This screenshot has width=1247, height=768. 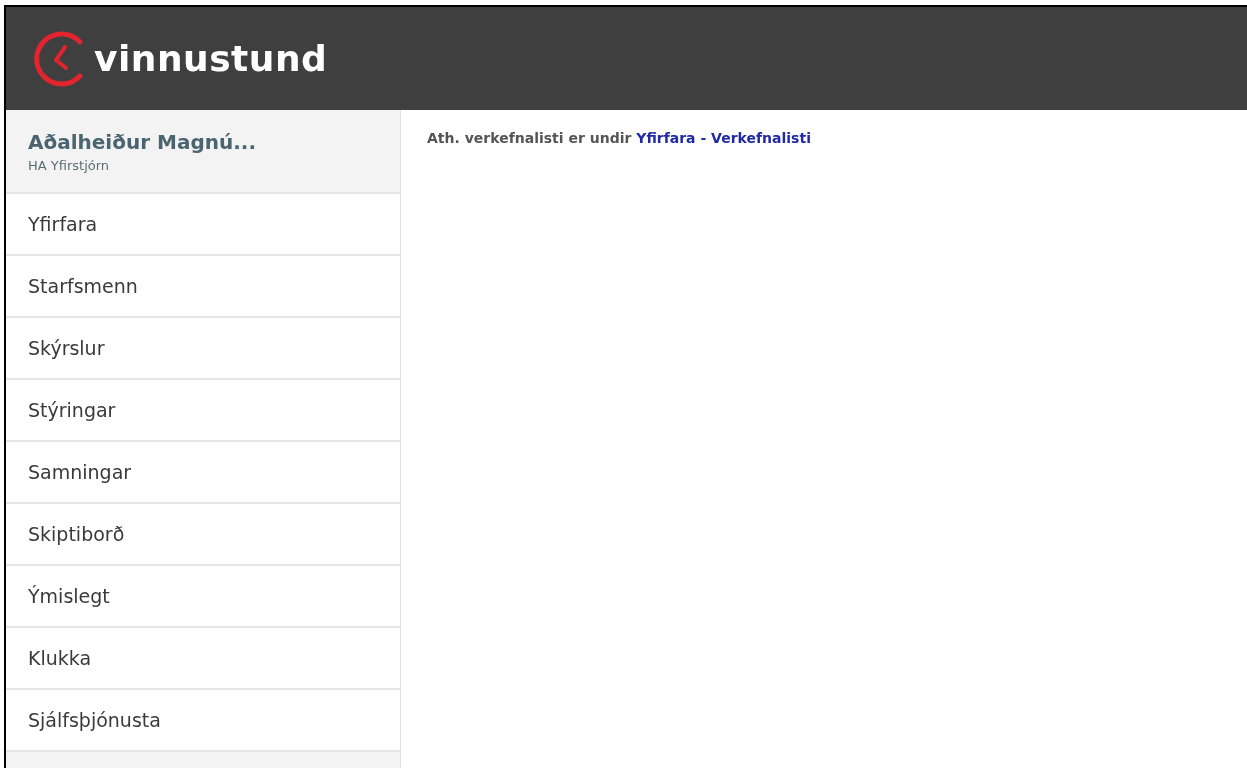 I want to click on notice-link: Yfirfara - Verkefnalisti, so click(x=723, y=138).